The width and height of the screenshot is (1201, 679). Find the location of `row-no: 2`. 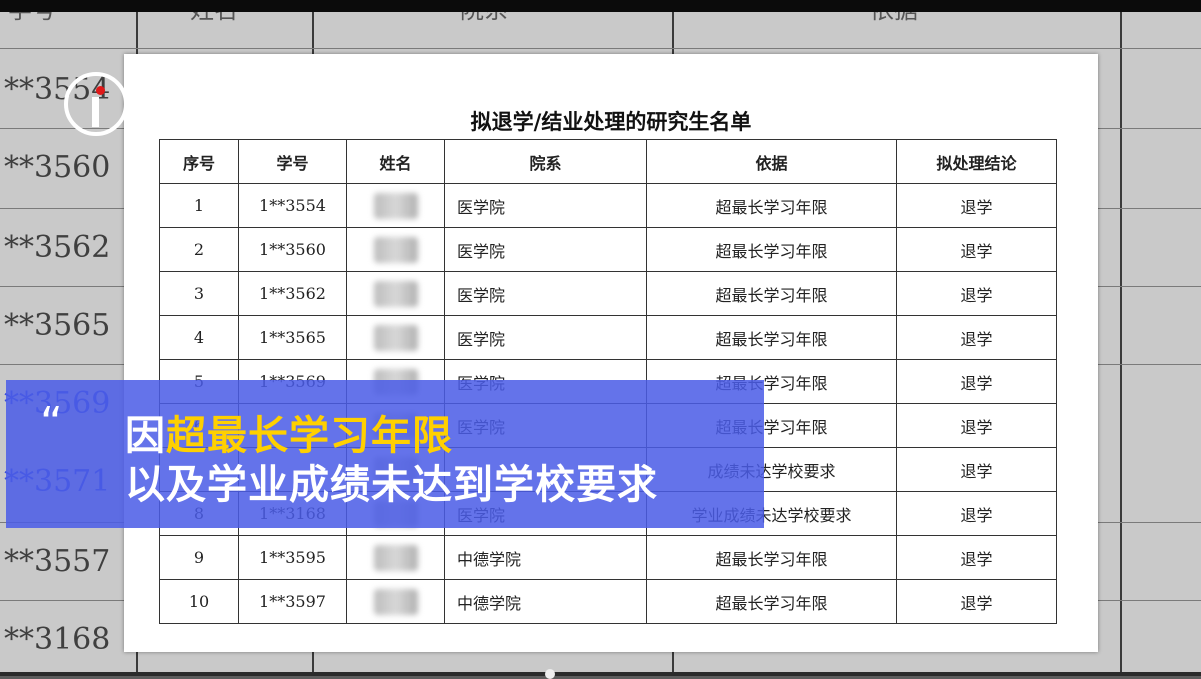

row-no: 2 is located at coordinates (199, 249).